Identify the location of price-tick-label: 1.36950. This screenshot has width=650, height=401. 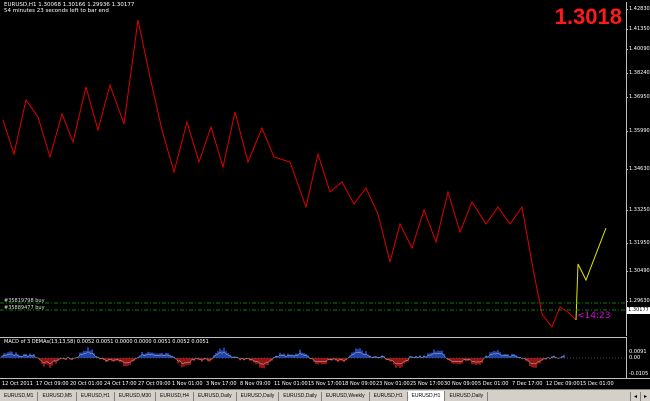
(639, 97).